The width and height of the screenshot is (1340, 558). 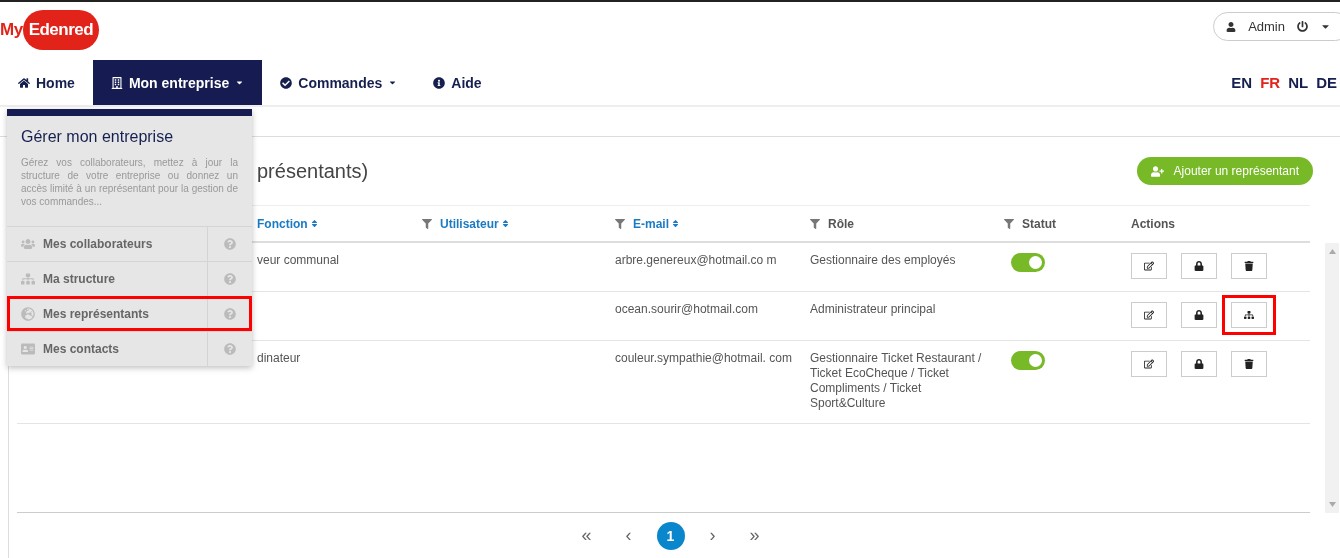 I want to click on last-page-button: », so click(x=754, y=535).